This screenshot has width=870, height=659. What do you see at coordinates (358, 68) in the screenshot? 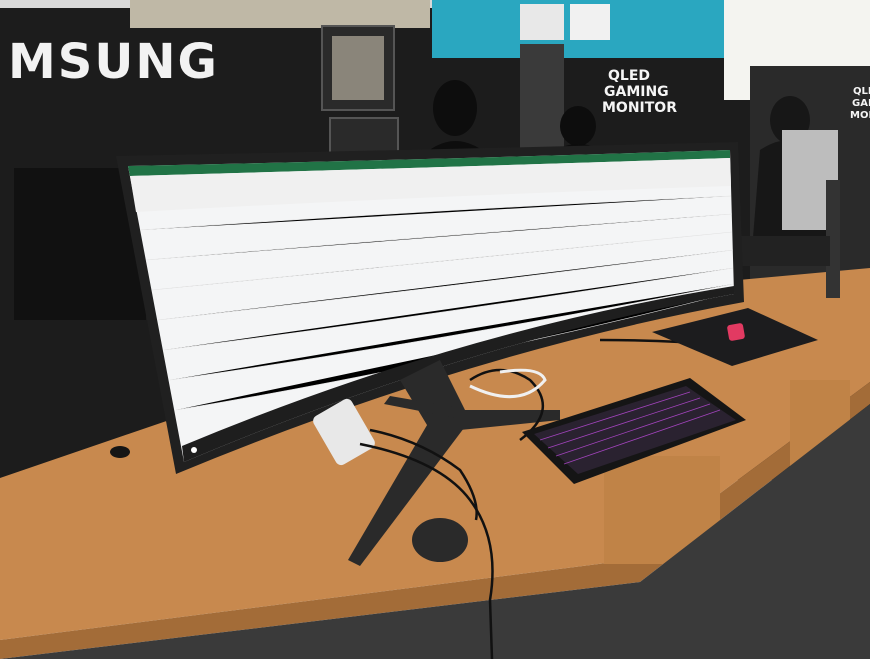
I see `wall-frame-1-inner` at bounding box center [358, 68].